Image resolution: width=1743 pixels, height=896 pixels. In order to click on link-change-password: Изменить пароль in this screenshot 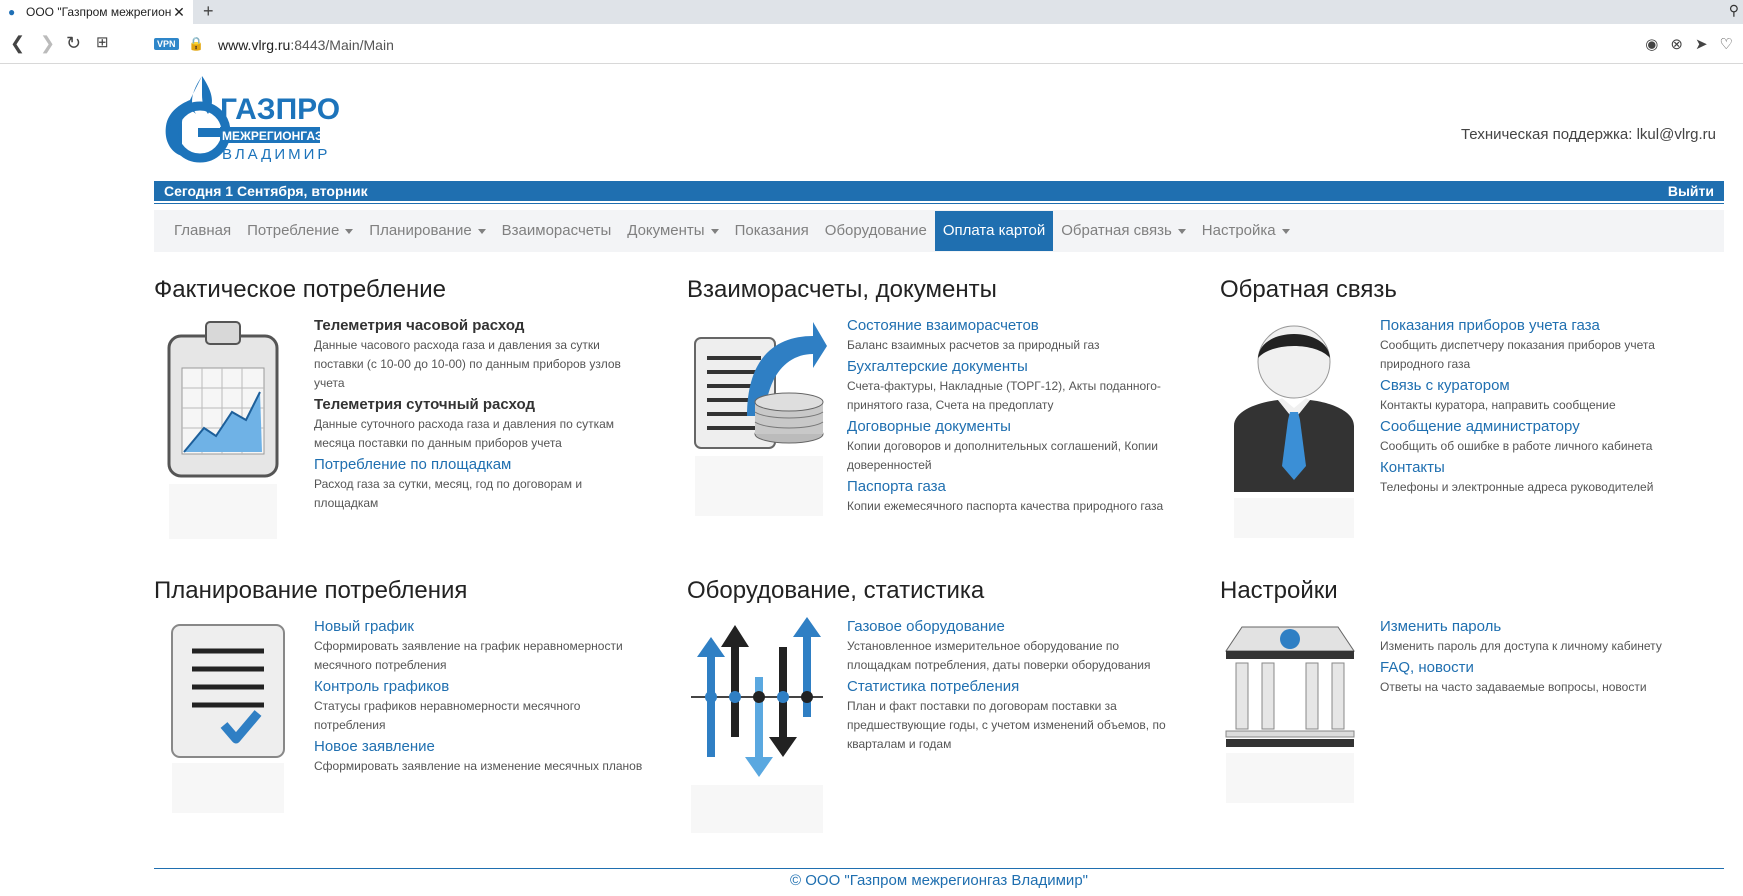, I will do `click(1545, 627)`.